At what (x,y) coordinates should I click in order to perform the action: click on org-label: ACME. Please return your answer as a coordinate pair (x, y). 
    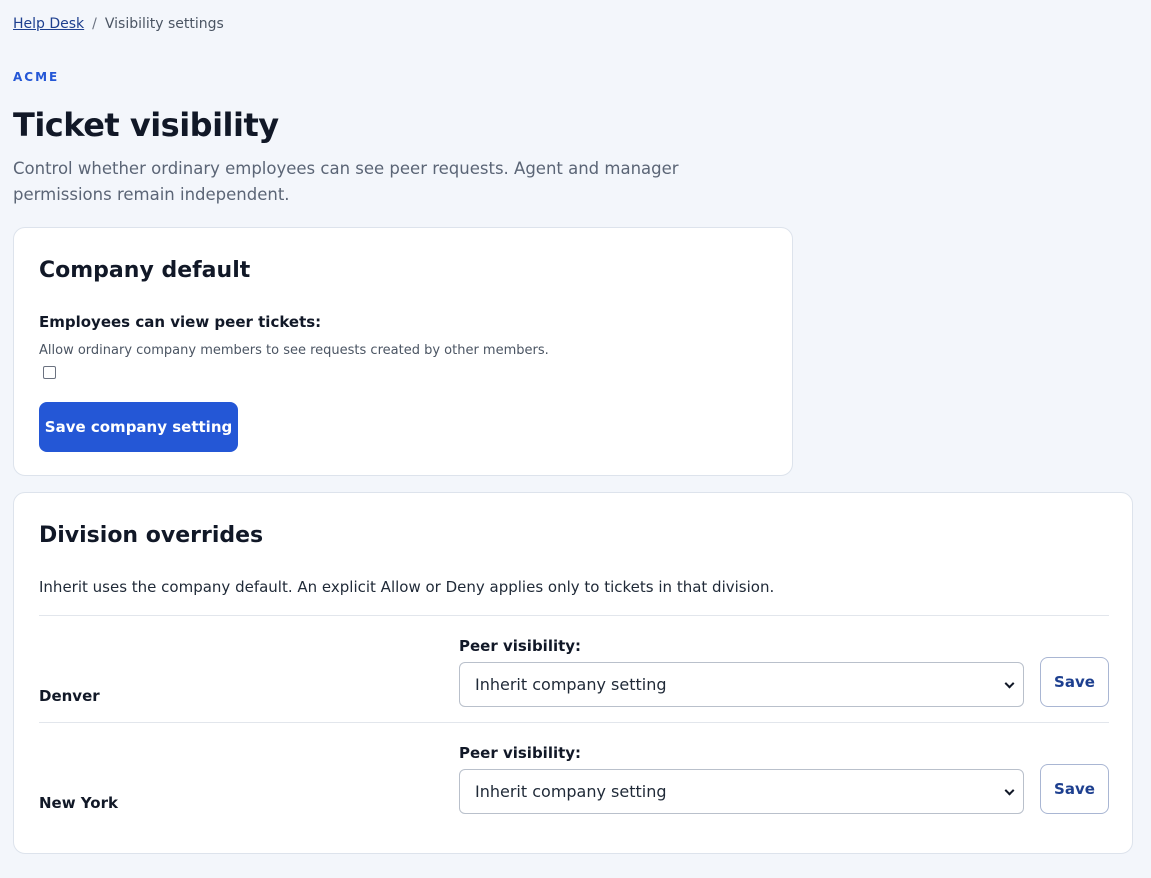
    Looking at the image, I should click on (36, 77).